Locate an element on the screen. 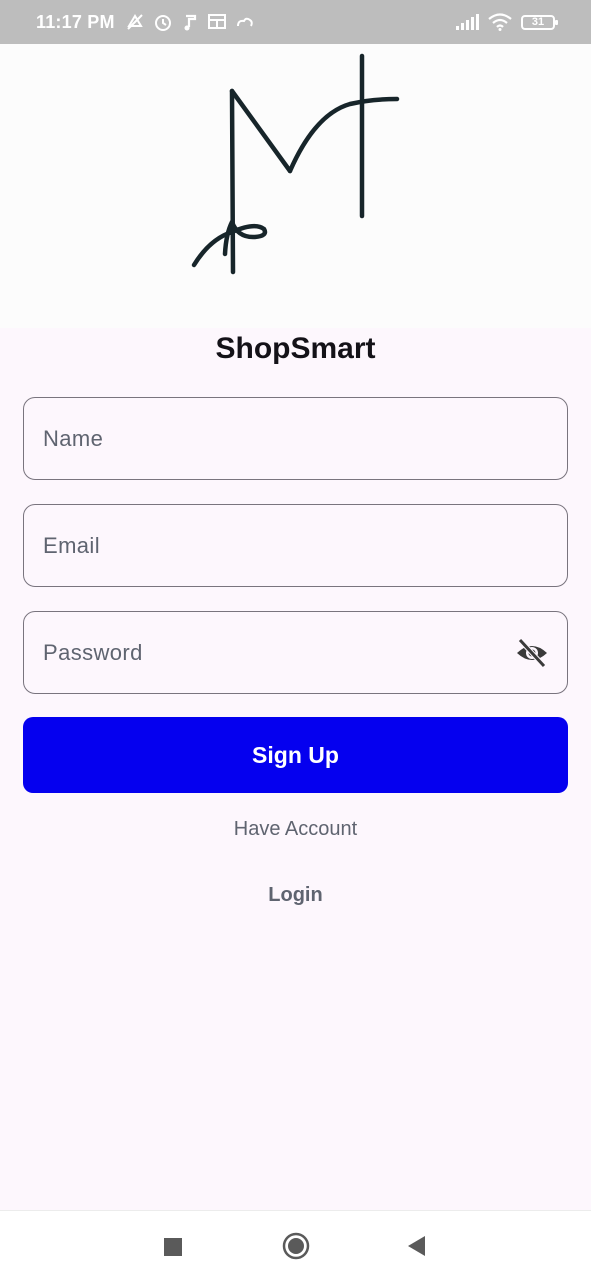 The height and width of the screenshot is (1281, 591). signal-icon is located at coordinates (467, 22).